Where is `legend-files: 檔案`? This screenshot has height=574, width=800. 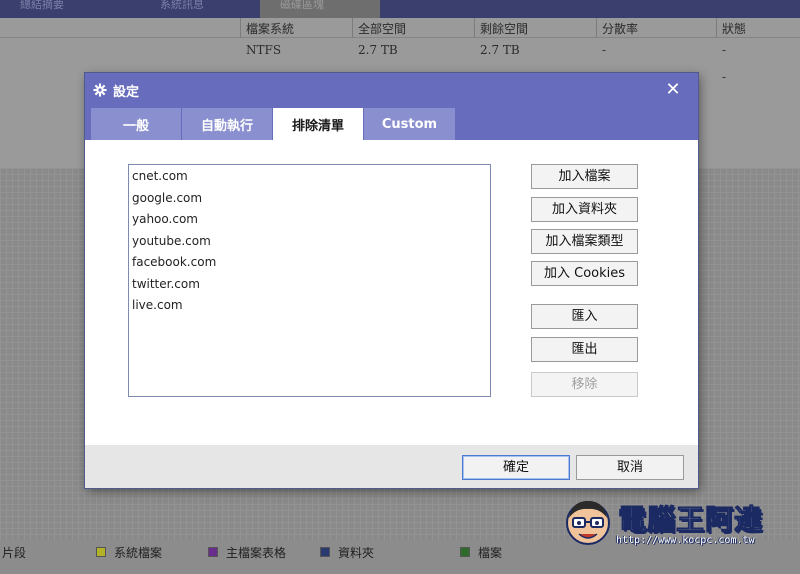
legend-files: 檔案 is located at coordinates (481, 552).